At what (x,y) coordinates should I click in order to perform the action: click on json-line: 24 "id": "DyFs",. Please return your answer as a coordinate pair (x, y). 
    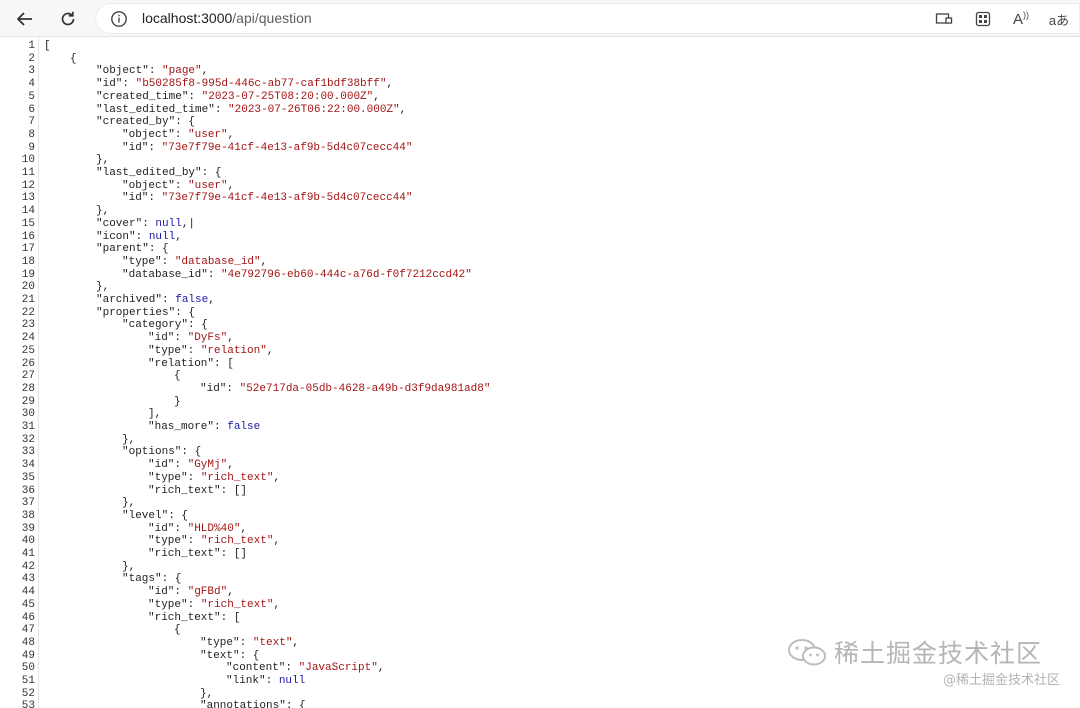
    Looking at the image, I should click on (540, 338).